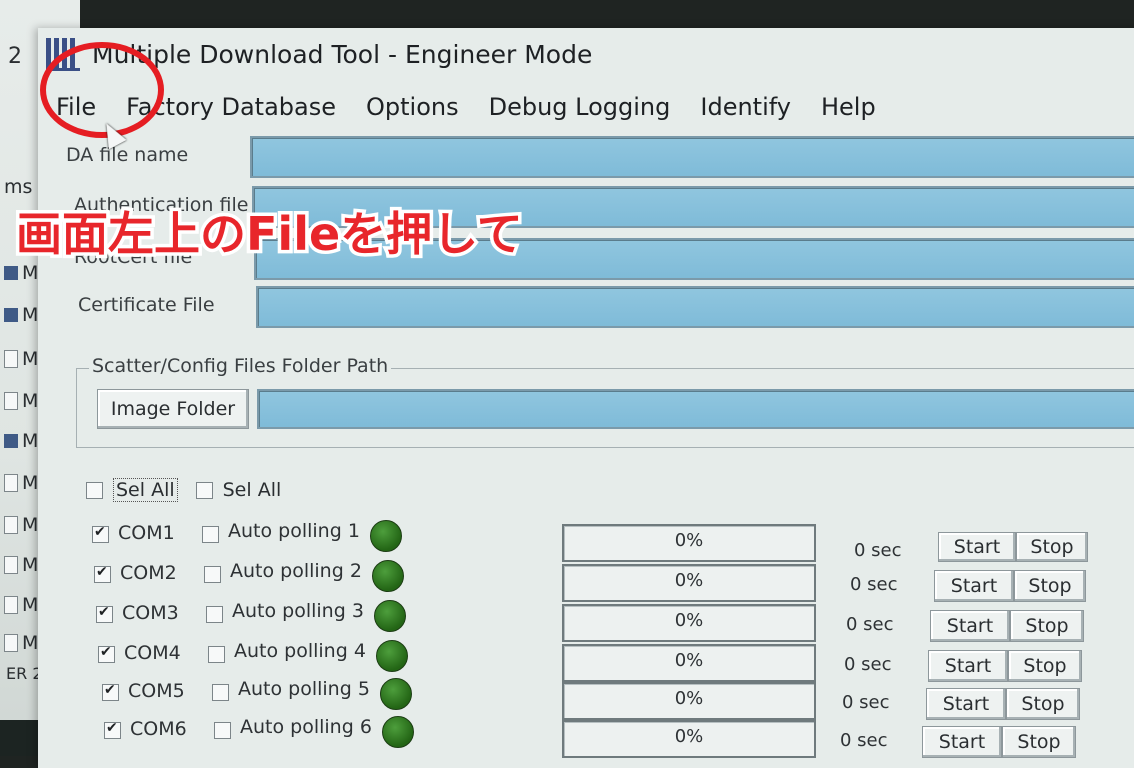 This screenshot has height=768, width=1134. I want to click on com-port-label: COM2, so click(148, 573).